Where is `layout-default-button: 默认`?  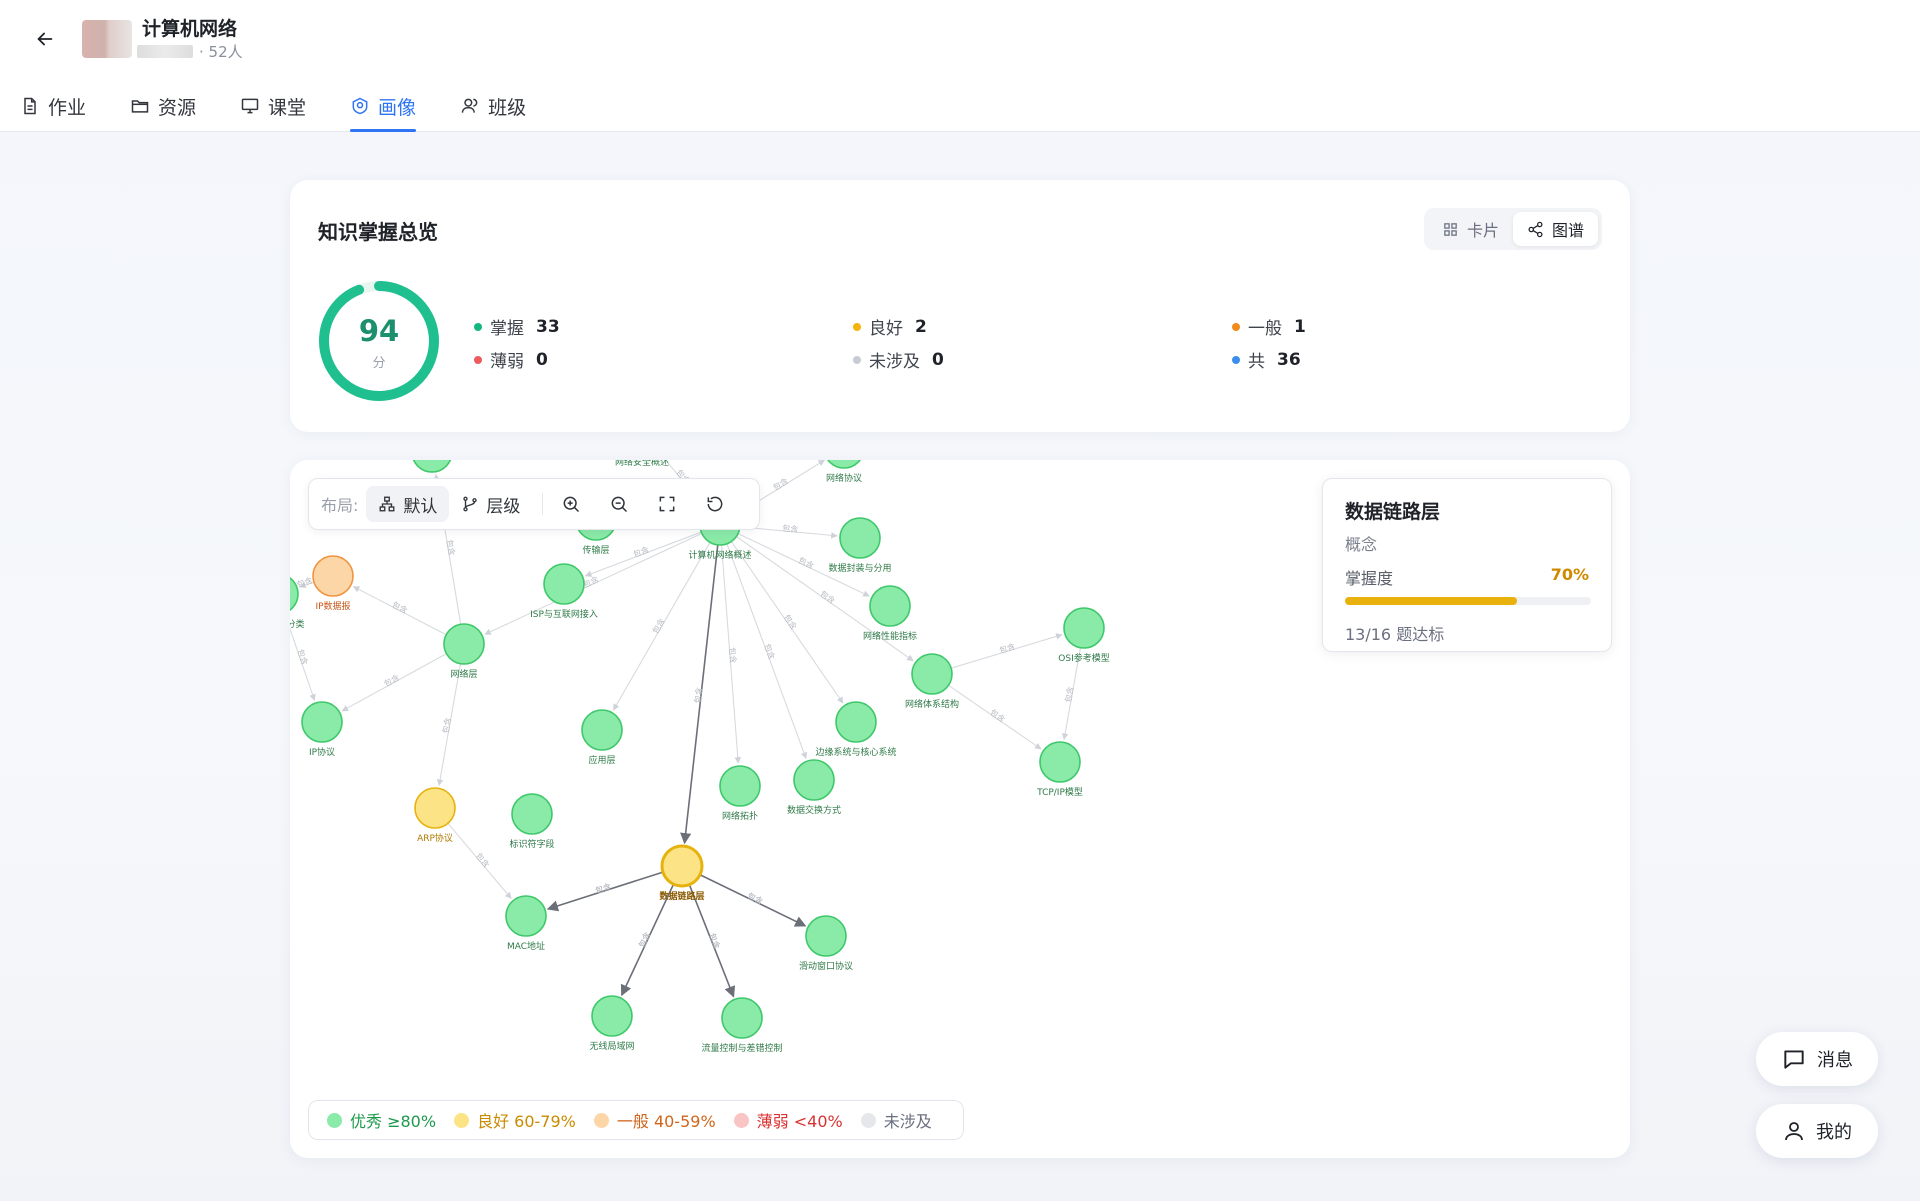
layout-default-button: 默认 is located at coordinates (408, 504).